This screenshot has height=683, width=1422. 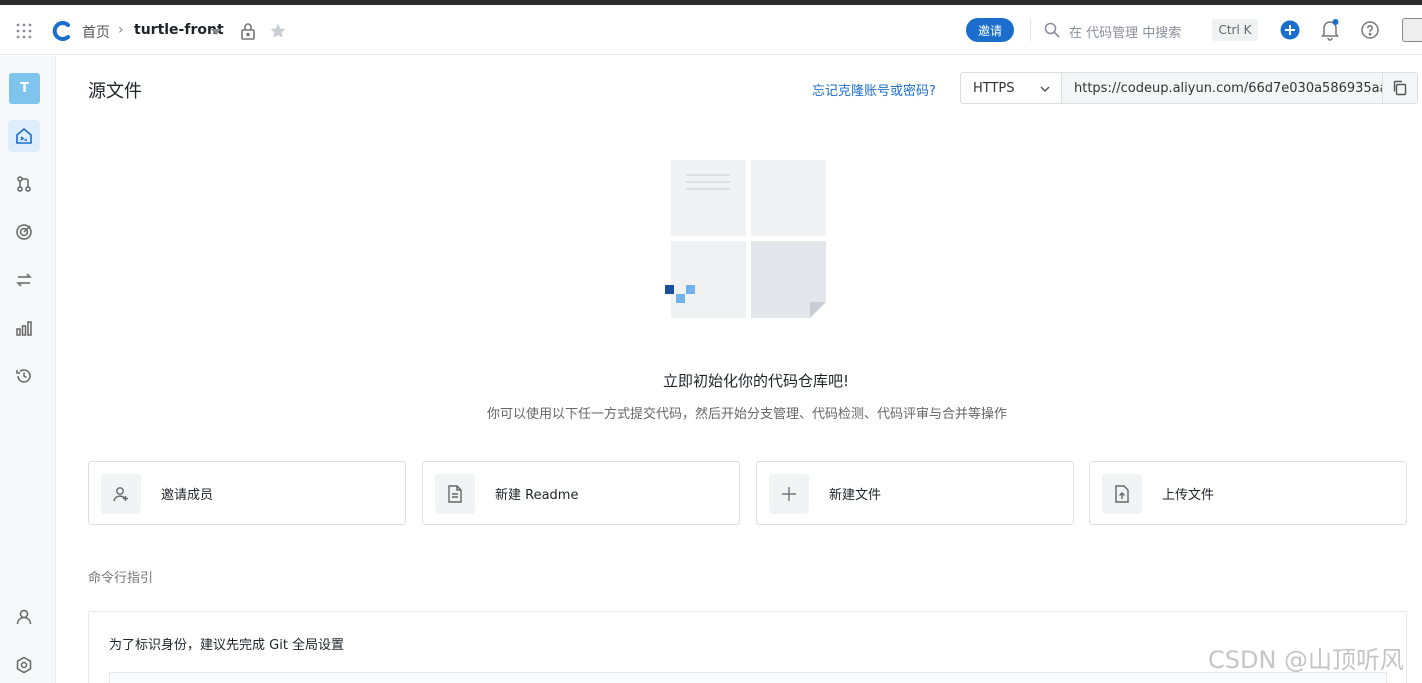 What do you see at coordinates (227, 645) in the screenshot?
I see `cli-guide-hint: 为了标识身份，建议先完成 Git 全局设置` at bounding box center [227, 645].